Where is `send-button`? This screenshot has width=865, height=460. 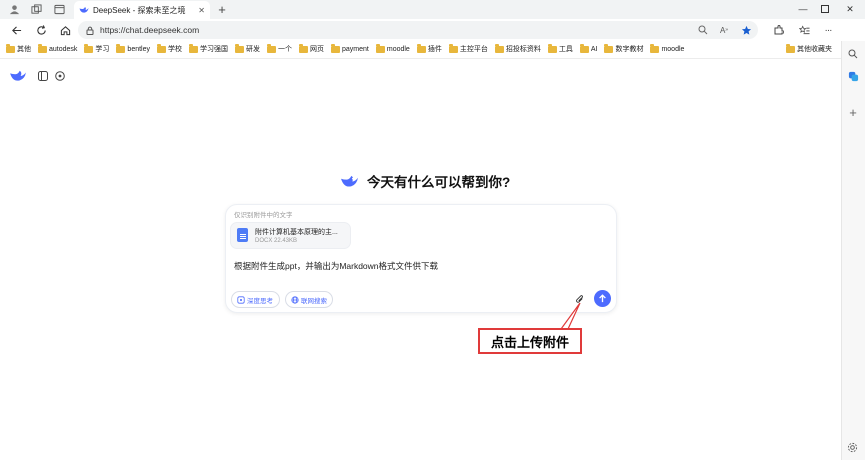
send-button is located at coordinates (602, 298).